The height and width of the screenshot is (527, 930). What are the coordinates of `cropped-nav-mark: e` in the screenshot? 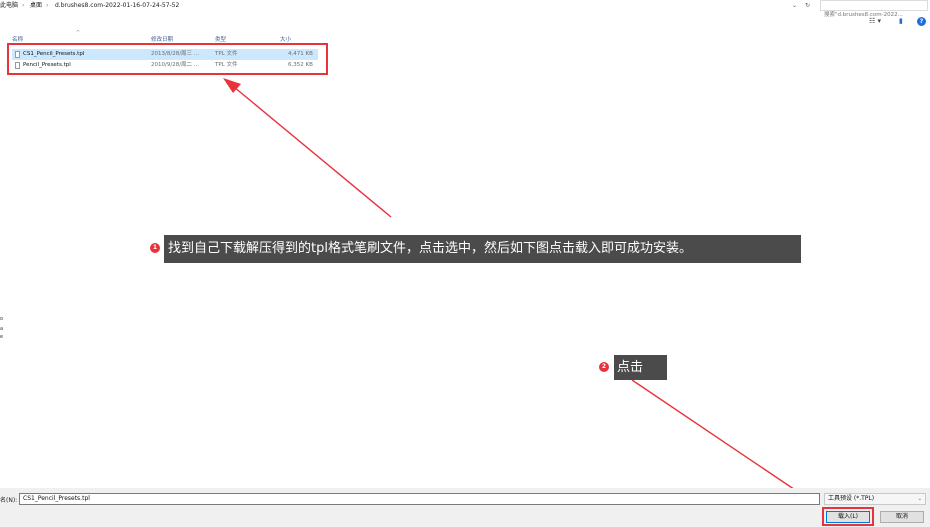 It's located at (2, 337).